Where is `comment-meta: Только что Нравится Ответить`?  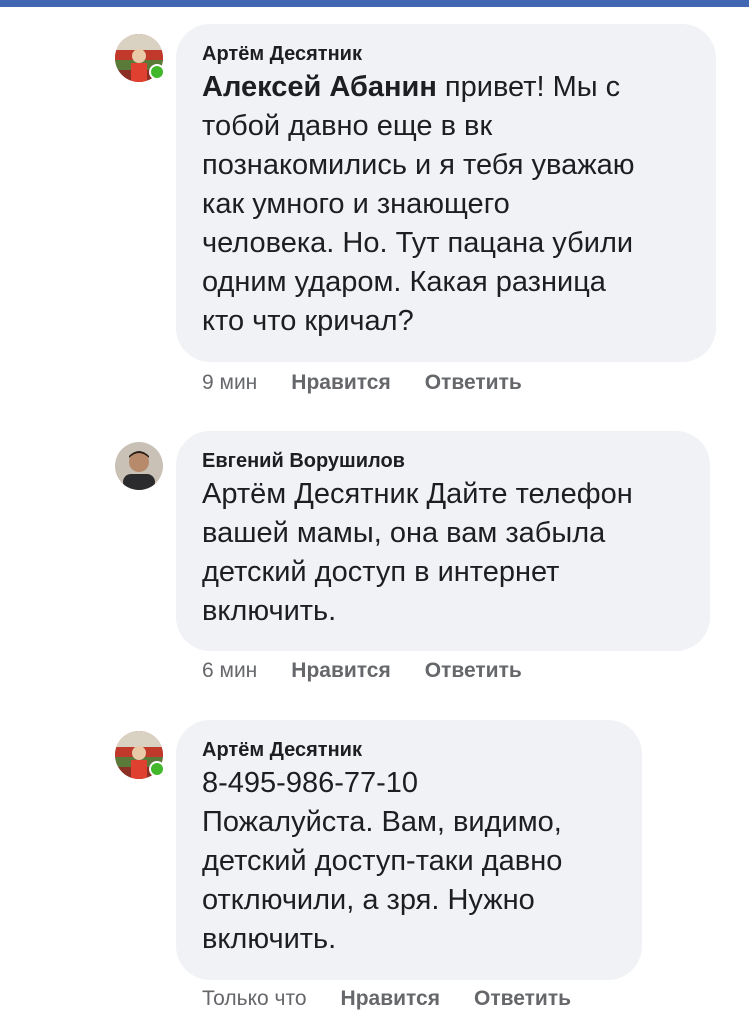 comment-meta: Только что Нравится Ответить is located at coordinates (386, 999).